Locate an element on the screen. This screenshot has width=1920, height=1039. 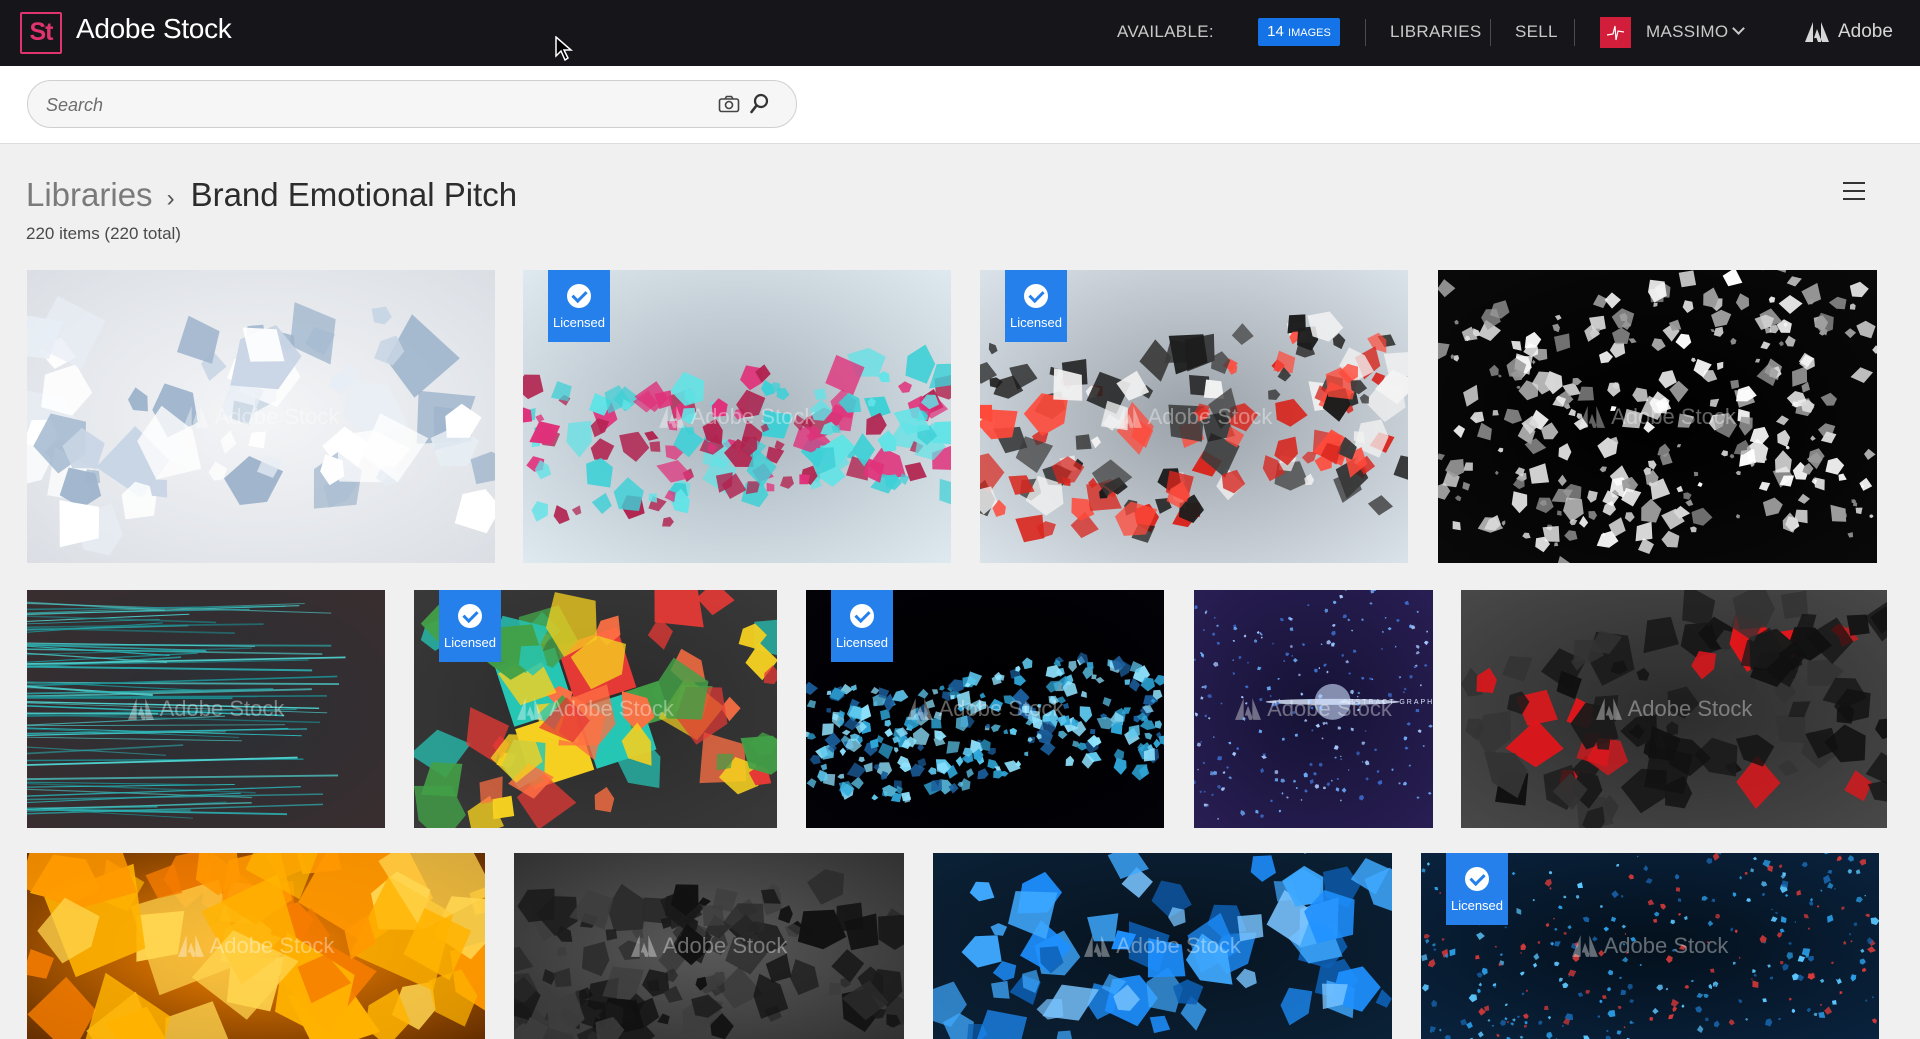
chevron-down-icon is located at coordinates (1738, 28).